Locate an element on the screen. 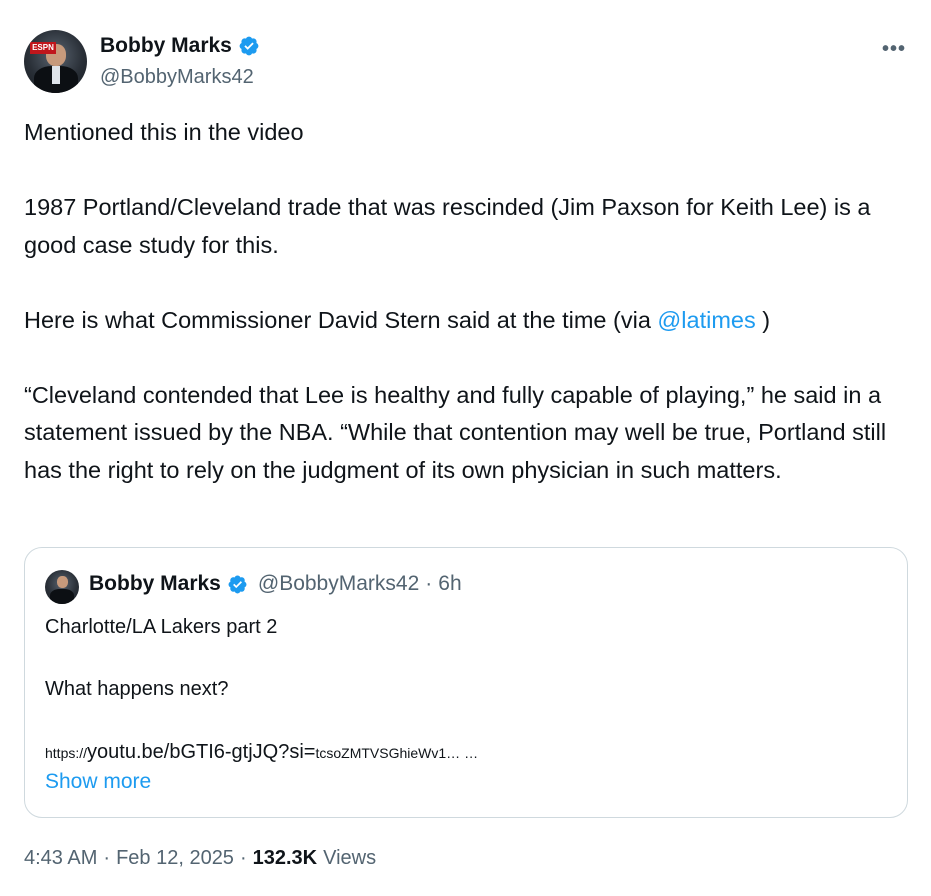 This screenshot has width=931, height=896. tweet-time: 4:43 AM is located at coordinates (60, 858).